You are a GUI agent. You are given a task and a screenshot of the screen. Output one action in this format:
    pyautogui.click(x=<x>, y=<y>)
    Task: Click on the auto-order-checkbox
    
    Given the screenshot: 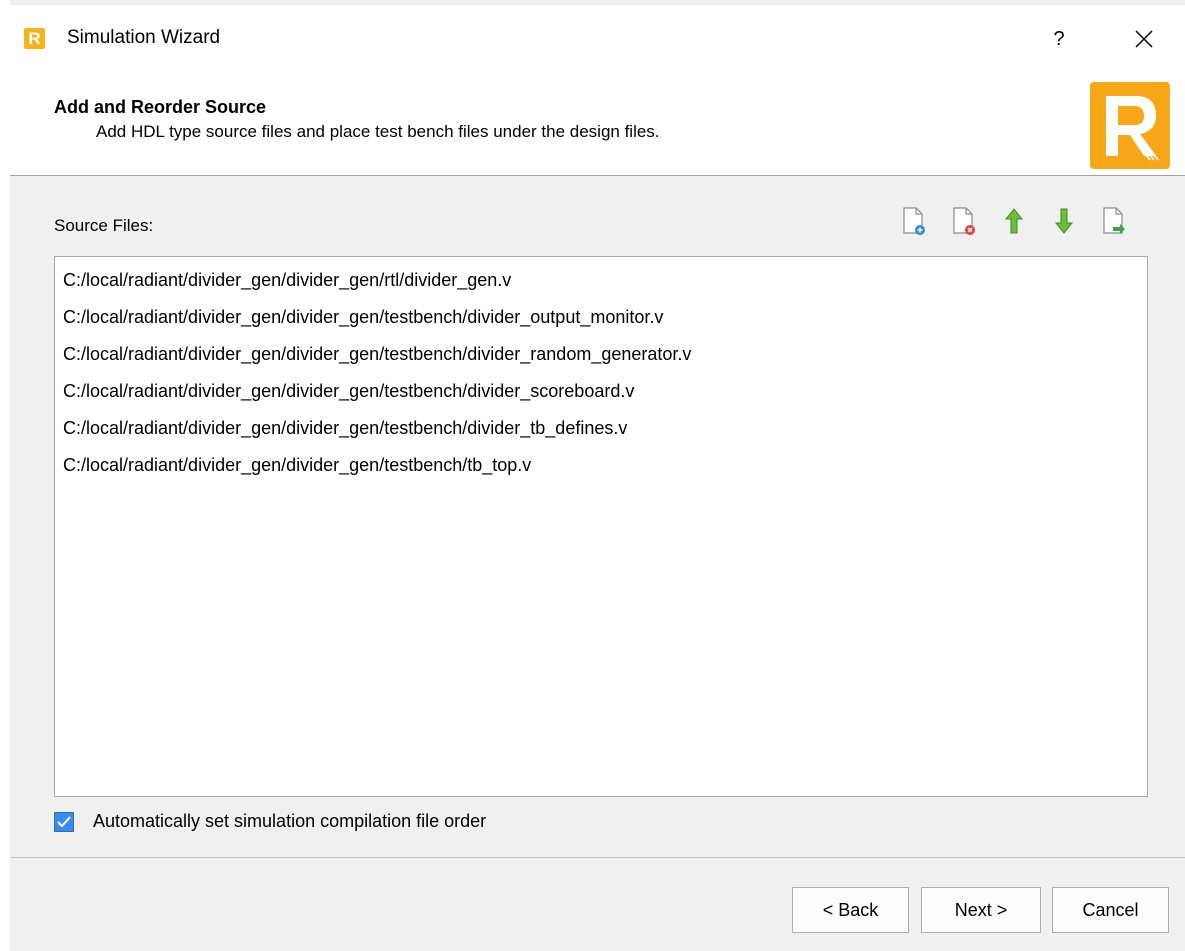 What is the action you would take?
    pyautogui.click(x=64, y=821)
    